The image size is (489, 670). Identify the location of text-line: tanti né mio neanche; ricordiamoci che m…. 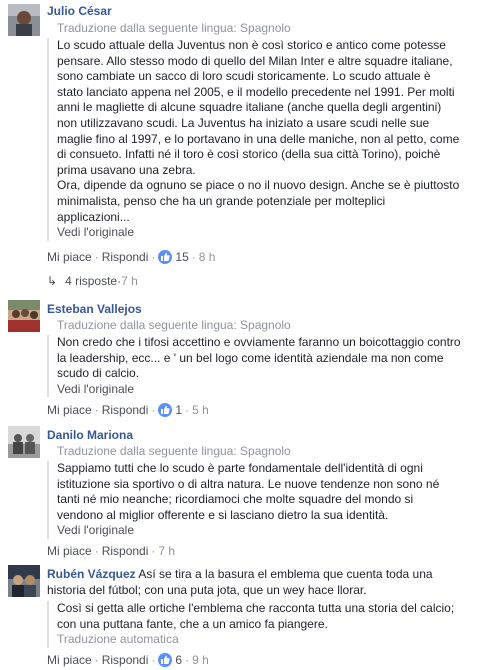
(235, 499).